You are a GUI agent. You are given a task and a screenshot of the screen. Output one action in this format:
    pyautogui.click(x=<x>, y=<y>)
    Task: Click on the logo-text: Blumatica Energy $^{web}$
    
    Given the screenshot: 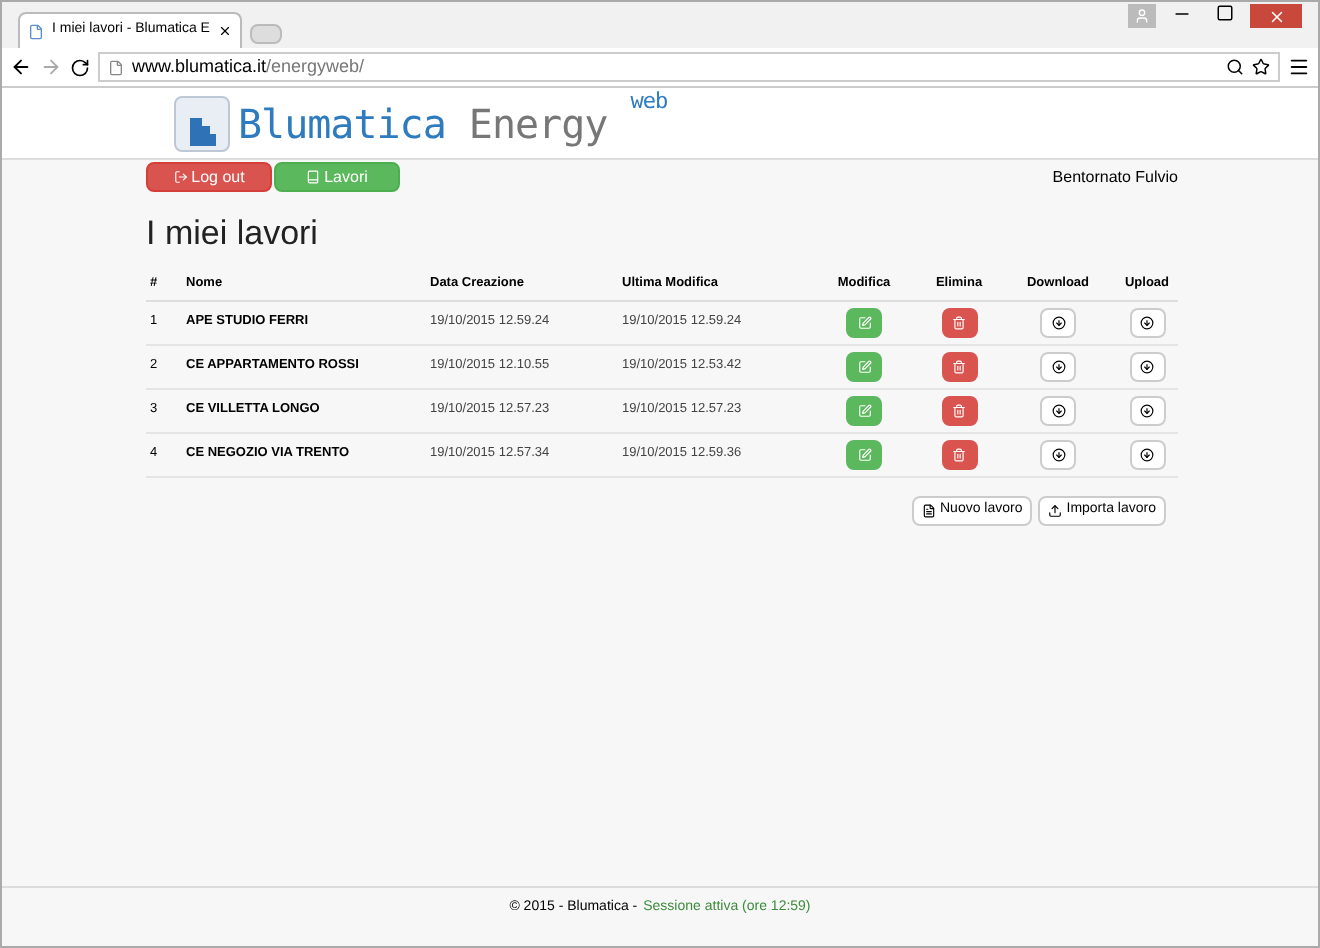 What is the action you would take?
    pyautogui.click(x=453, y=122)
    